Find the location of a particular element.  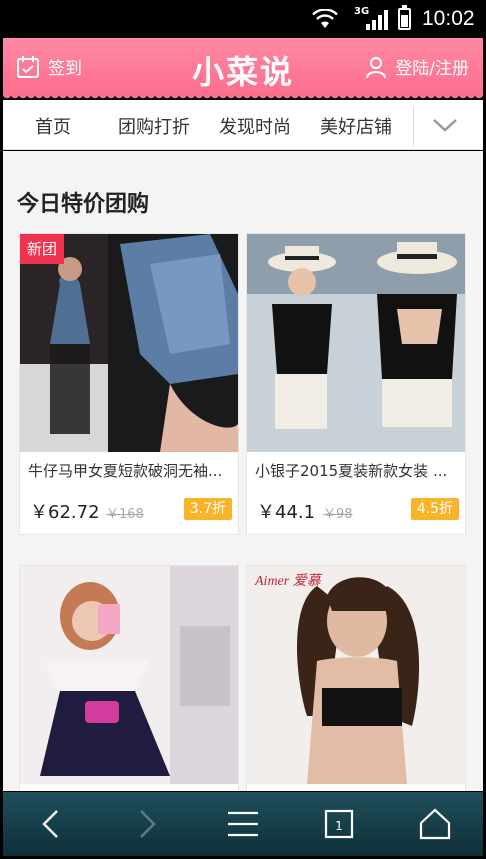

login-register-button: 登陆/注册 is located at coordinates (416, 66).